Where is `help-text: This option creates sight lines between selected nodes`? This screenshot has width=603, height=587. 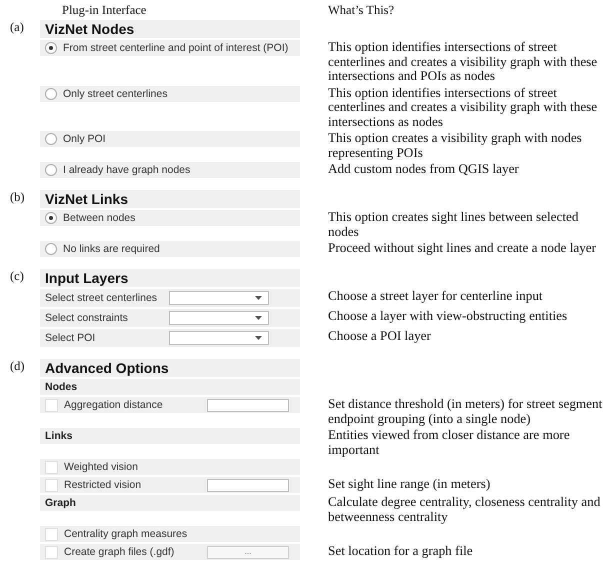
help-text: This option creates sight lines between selected nodes is located at coordinates (453, 223).